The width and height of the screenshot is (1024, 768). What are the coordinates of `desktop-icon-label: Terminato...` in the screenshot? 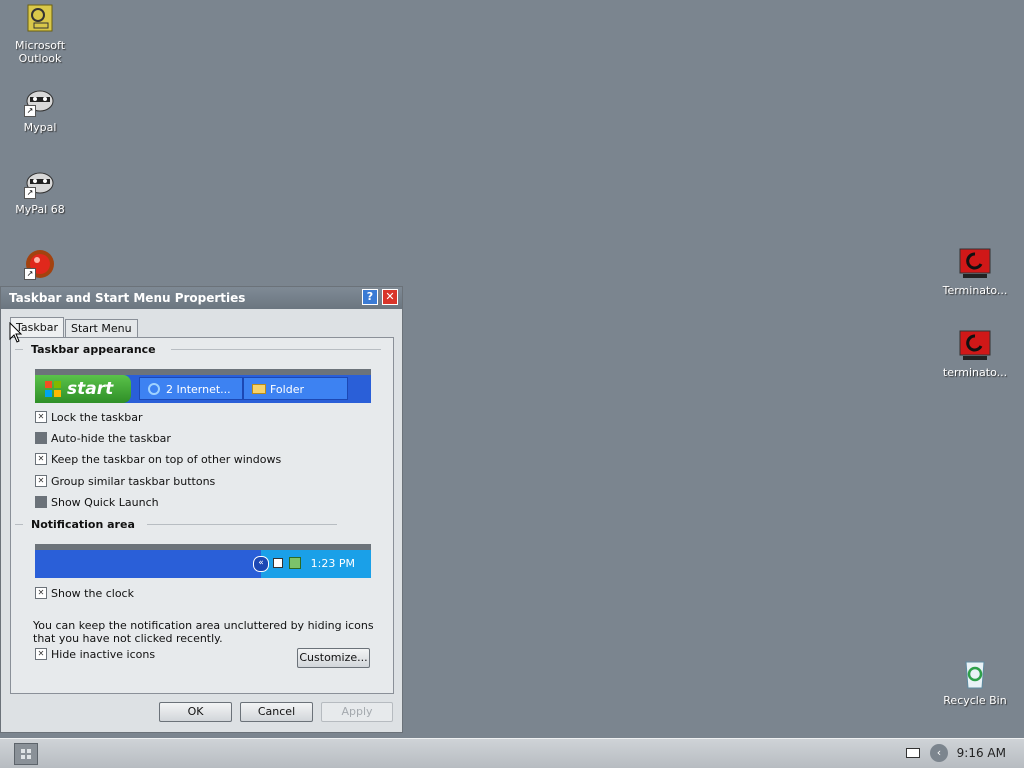 It's located at (975, 290).